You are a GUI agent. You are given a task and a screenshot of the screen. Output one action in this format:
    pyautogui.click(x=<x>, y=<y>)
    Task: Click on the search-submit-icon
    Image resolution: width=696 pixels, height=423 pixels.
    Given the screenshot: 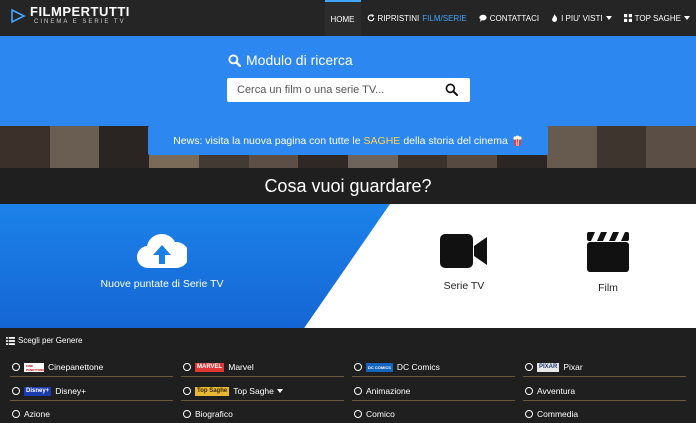 What is the action you would take?
    pyautogui.click(x=451, y=89)
    